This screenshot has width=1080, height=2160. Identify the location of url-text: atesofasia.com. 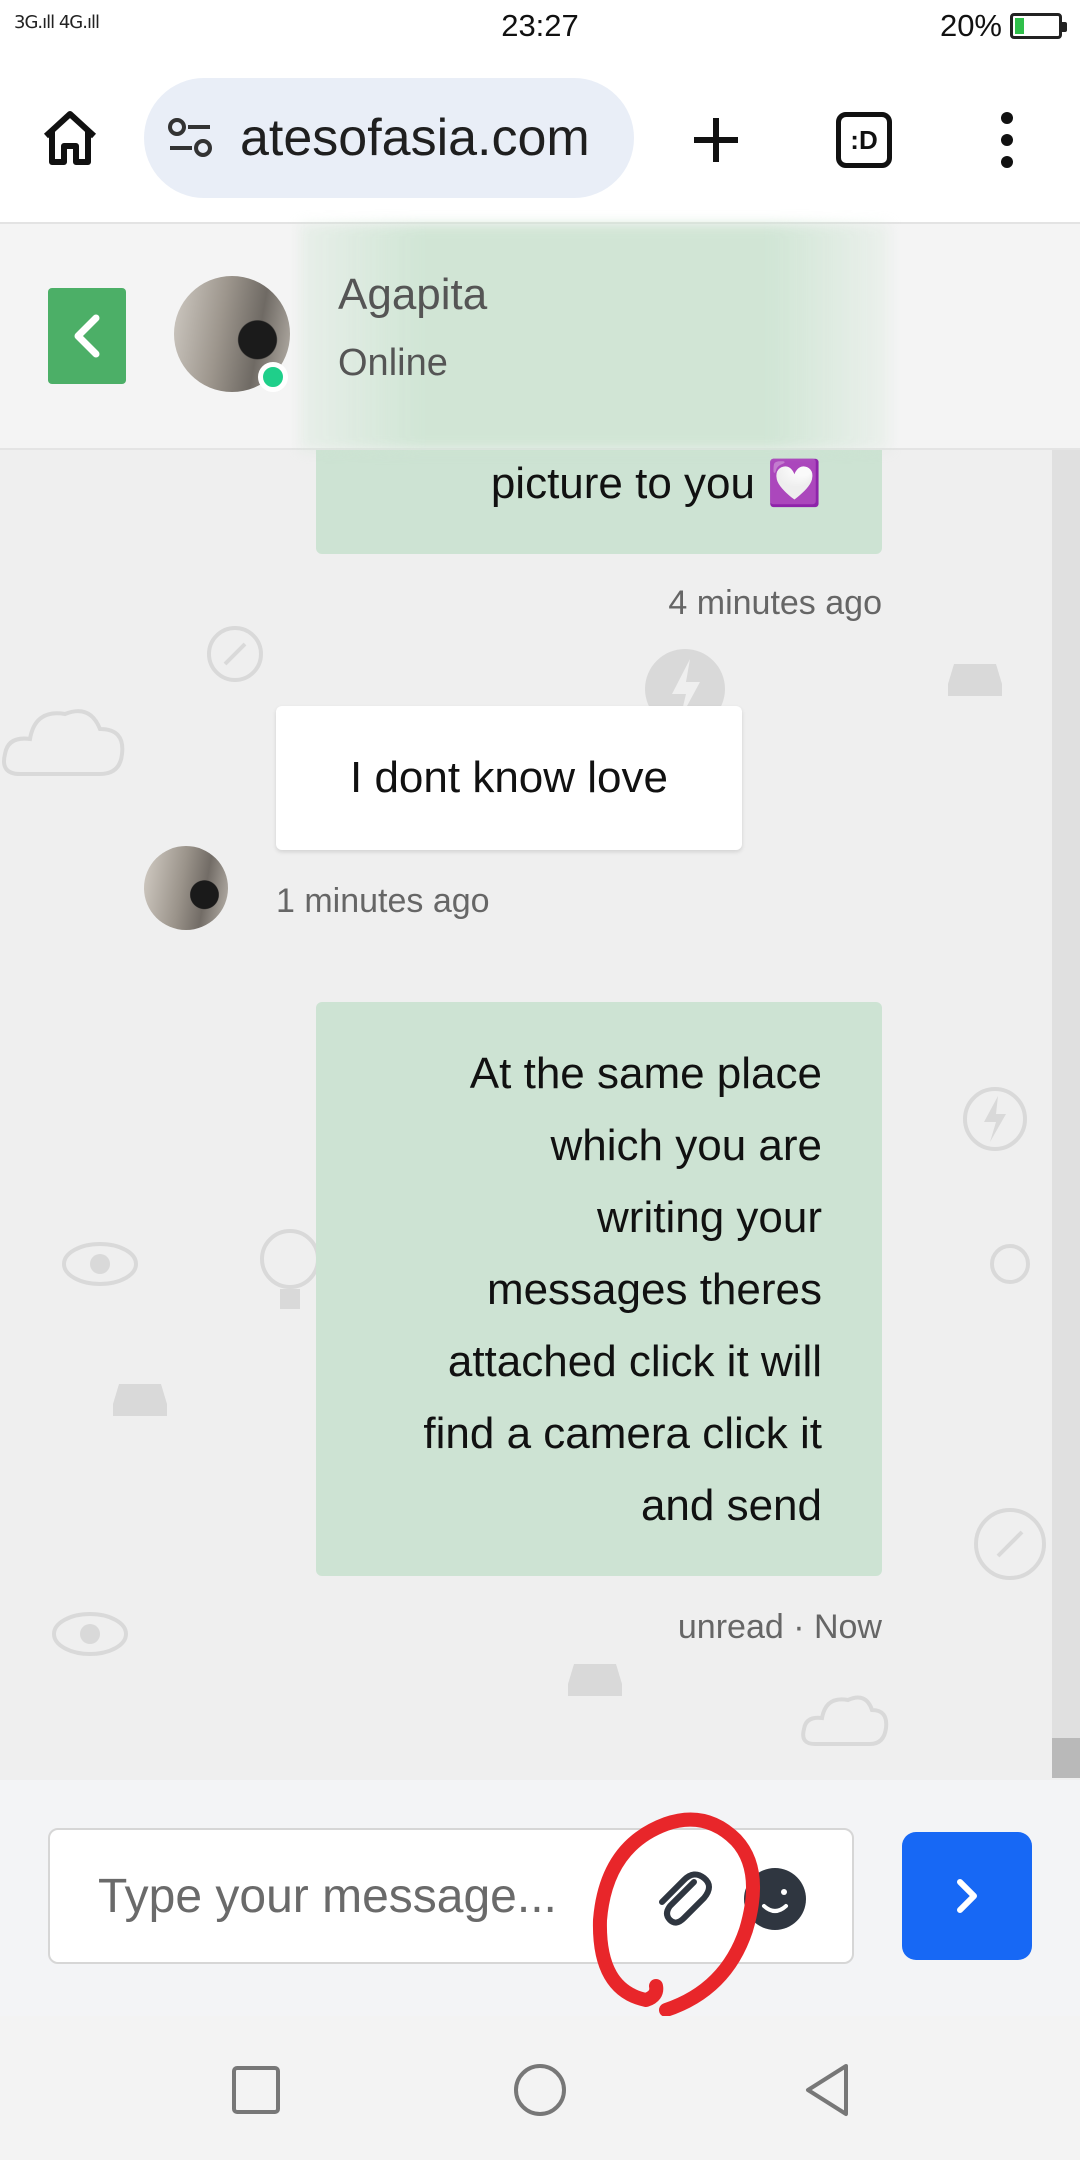
(415, 138).